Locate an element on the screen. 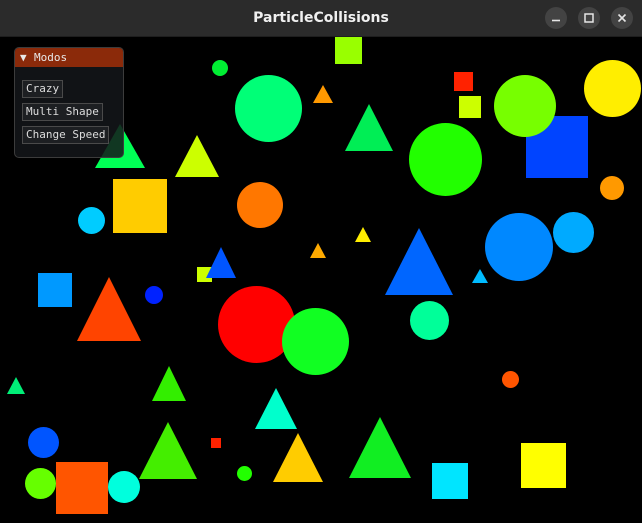  title-bar: ParticleCollisions is located at coordinates (321, 18).